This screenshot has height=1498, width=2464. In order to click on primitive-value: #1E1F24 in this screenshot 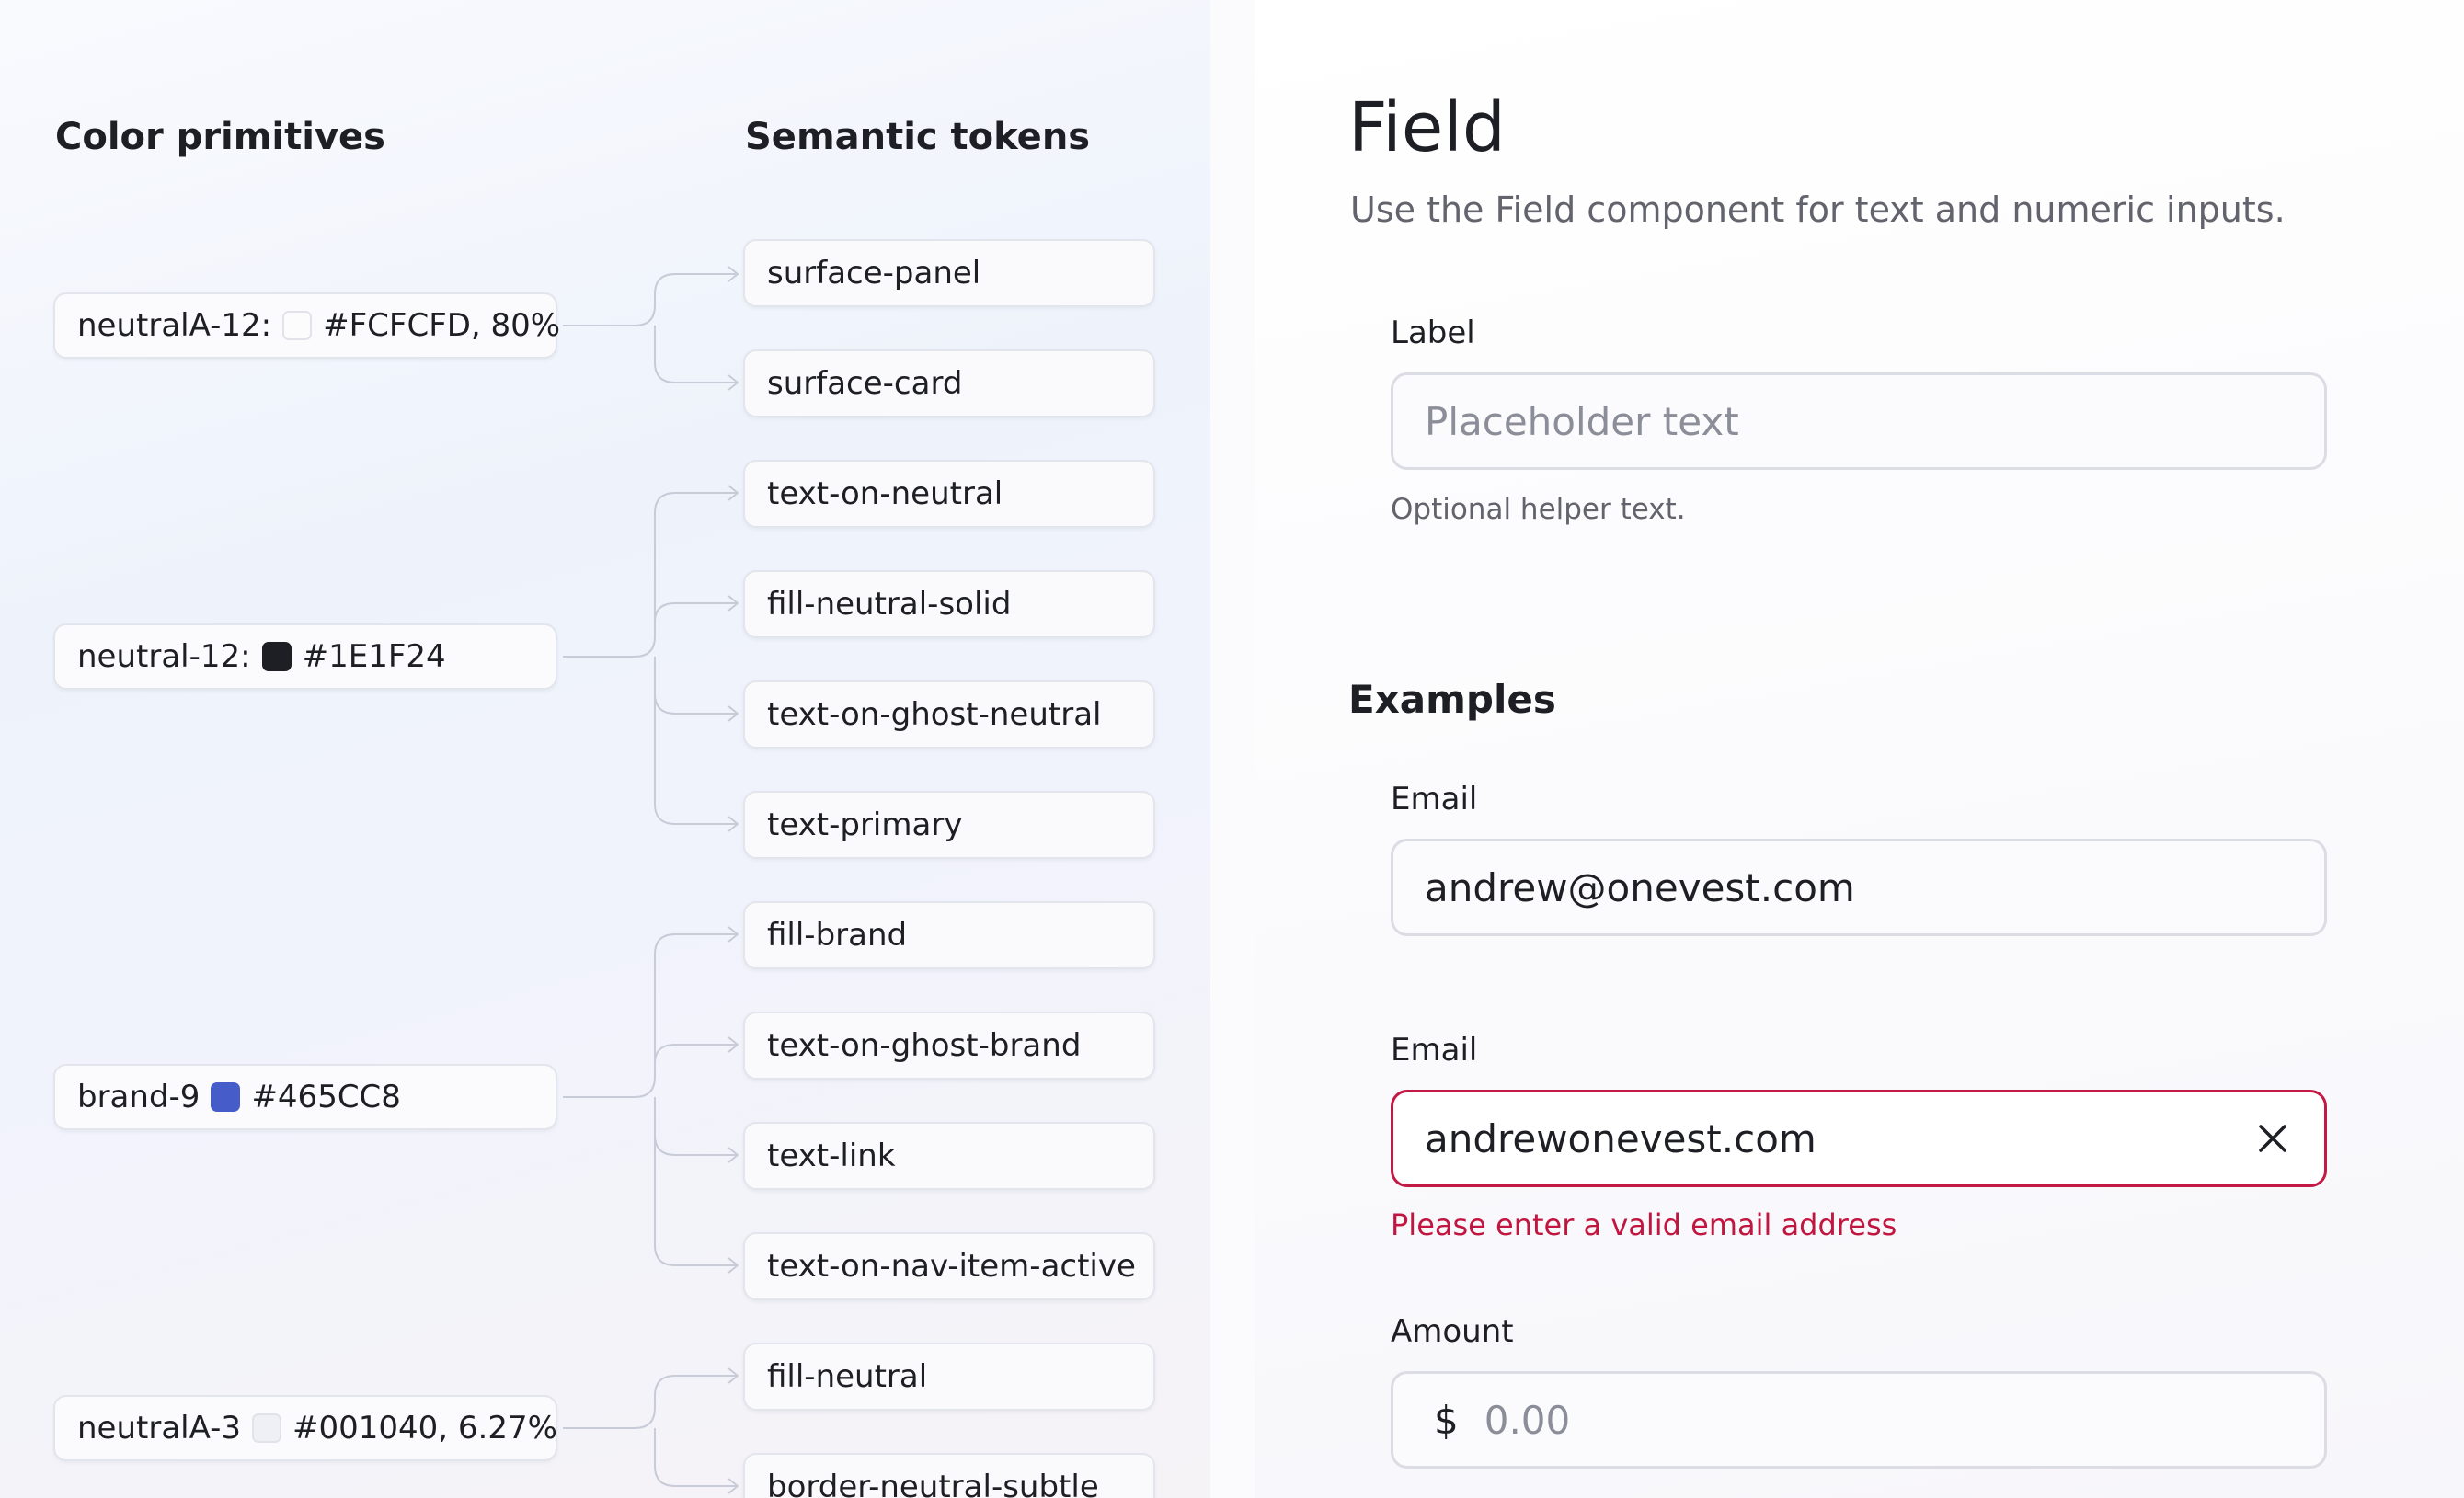, I will do `click(374, 656)`.